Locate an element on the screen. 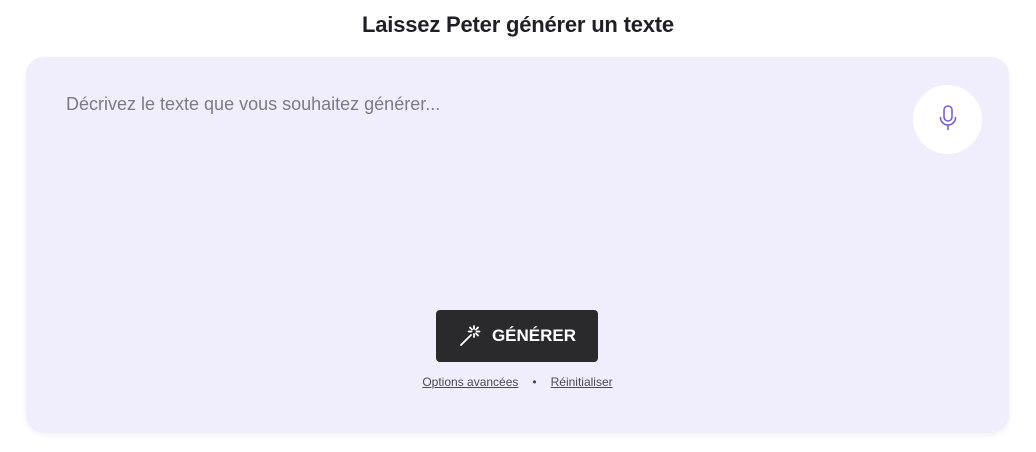 Image resolution: width=1036 pixels, height=452 pixels. magic-wand-icon is located at coordinates (470, 336).